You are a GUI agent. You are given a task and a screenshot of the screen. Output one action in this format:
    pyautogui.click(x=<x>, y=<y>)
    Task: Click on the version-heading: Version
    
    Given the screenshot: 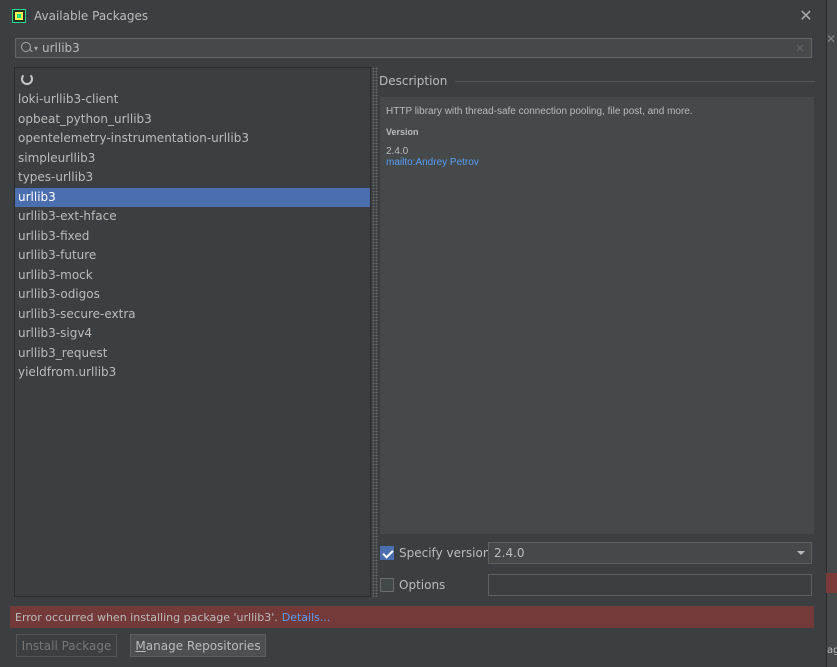 What is the action you would take?
    pyautogui.click(x=402, y=132)
    